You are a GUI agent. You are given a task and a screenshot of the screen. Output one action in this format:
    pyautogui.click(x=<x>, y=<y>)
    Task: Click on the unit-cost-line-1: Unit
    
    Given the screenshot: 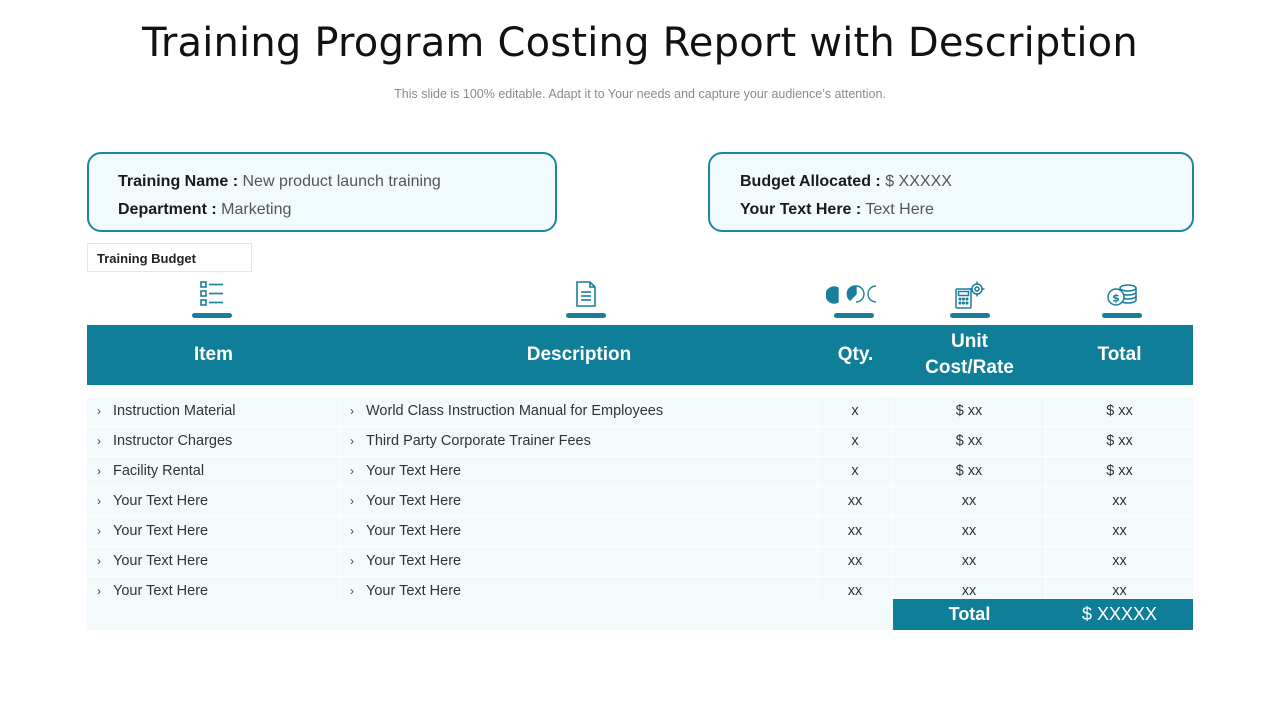 What is the action you would take?
    pyautogui.click(x=969, y=341)
    